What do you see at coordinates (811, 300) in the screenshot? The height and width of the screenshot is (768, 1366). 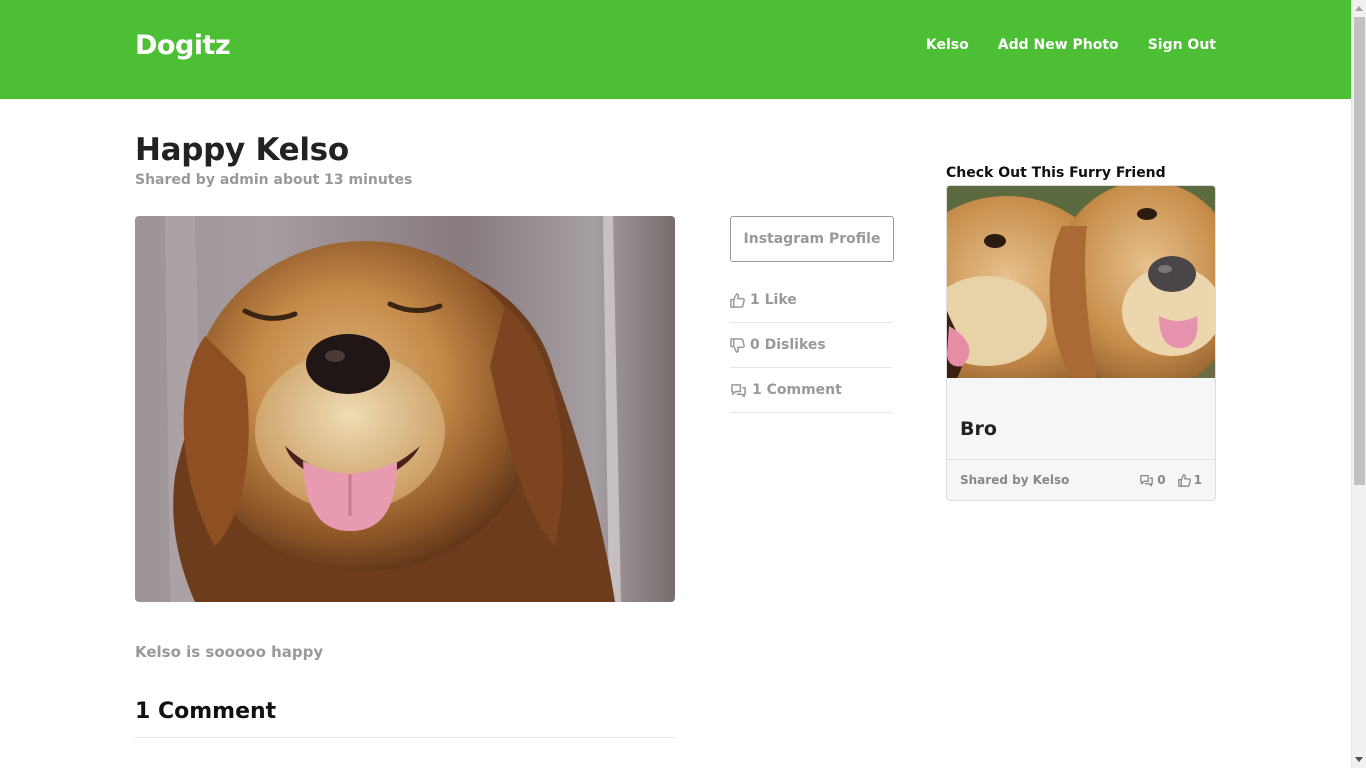 I see `like-button: 1 Like` at bounding box center [811, 300].